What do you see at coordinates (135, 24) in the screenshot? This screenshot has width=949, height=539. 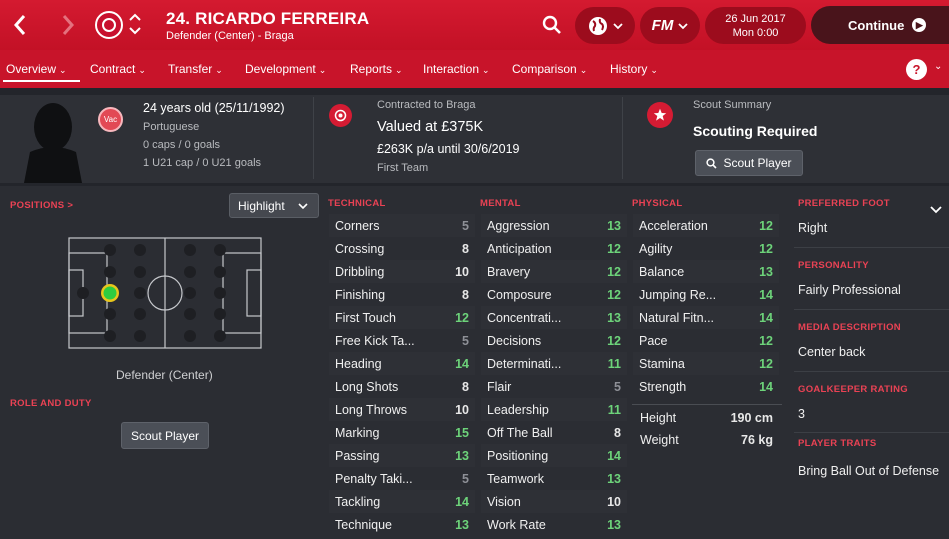 I see `player-switch-arrows` at bounding box center [135, 24].